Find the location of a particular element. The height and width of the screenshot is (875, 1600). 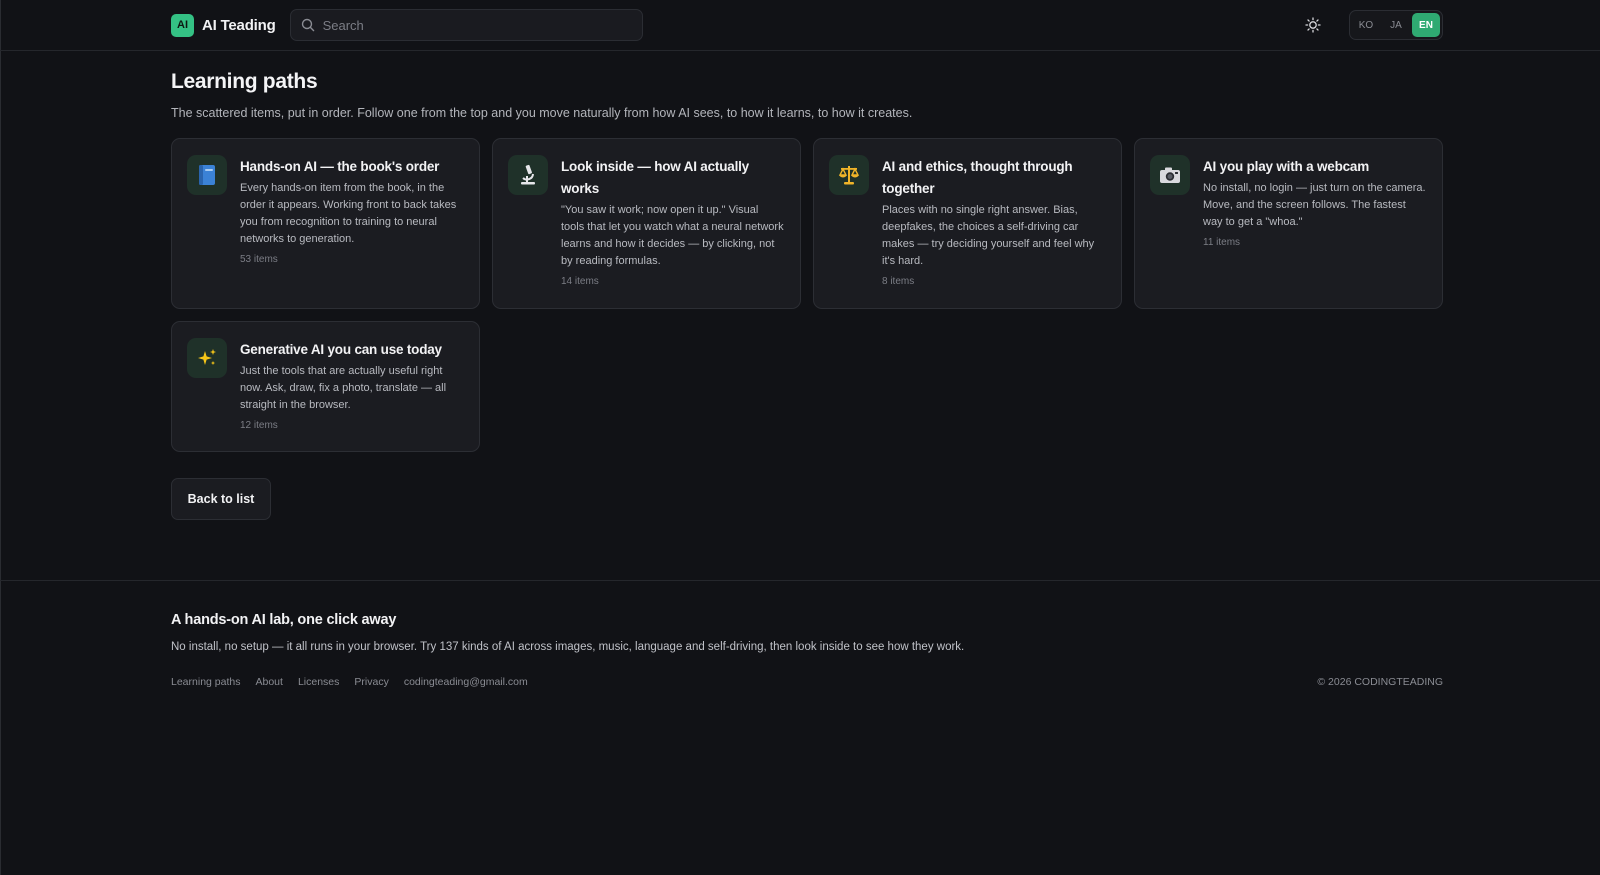

footer-link-privacy: Privacy is located at coordinates (371, 682).